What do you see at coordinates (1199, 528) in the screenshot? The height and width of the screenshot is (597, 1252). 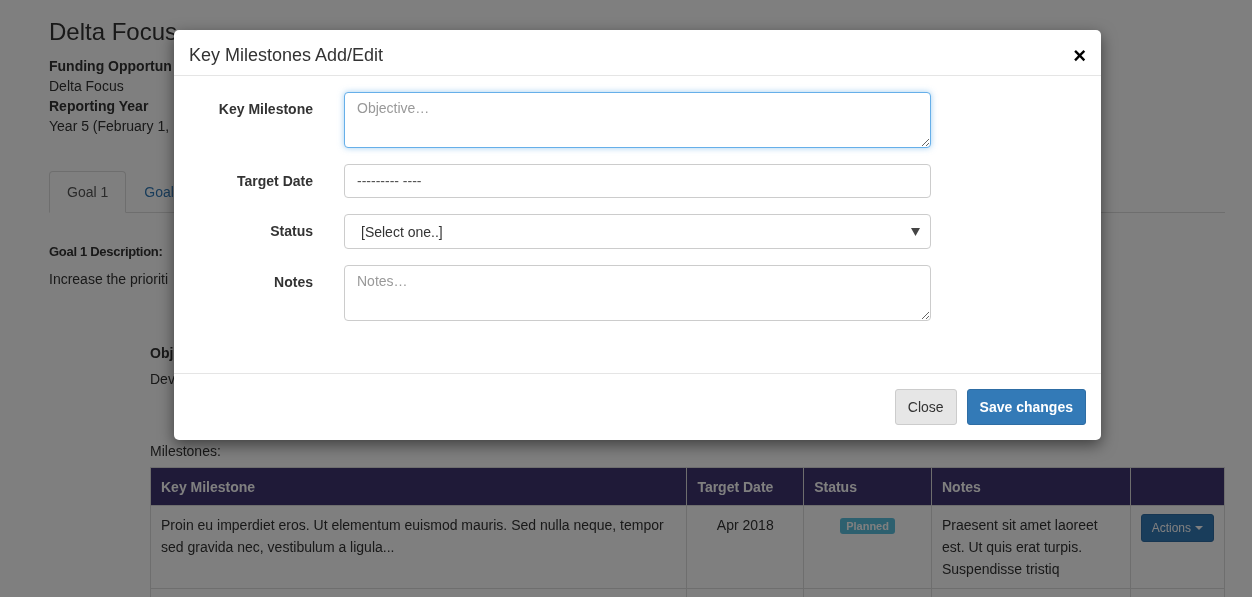 I see `caret-icon` at bounding box center [1199, 528].